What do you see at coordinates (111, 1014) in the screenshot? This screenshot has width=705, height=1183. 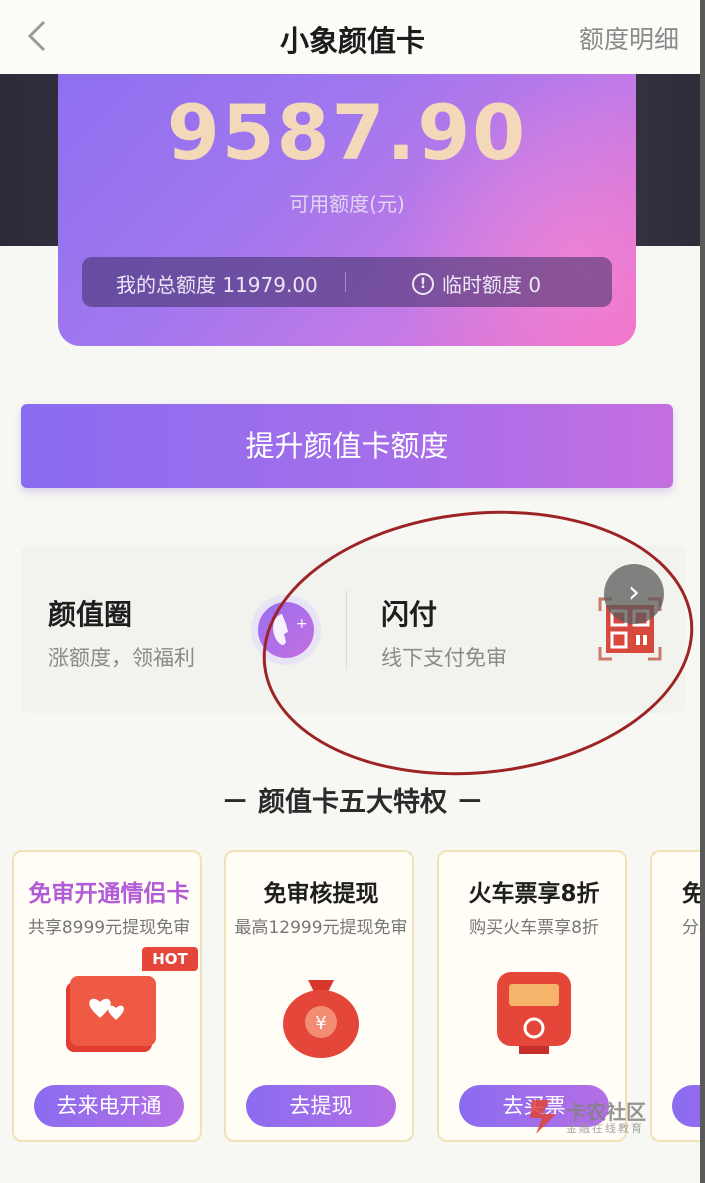 I see `couple-card-icon` at bounding box center [111, 1014].